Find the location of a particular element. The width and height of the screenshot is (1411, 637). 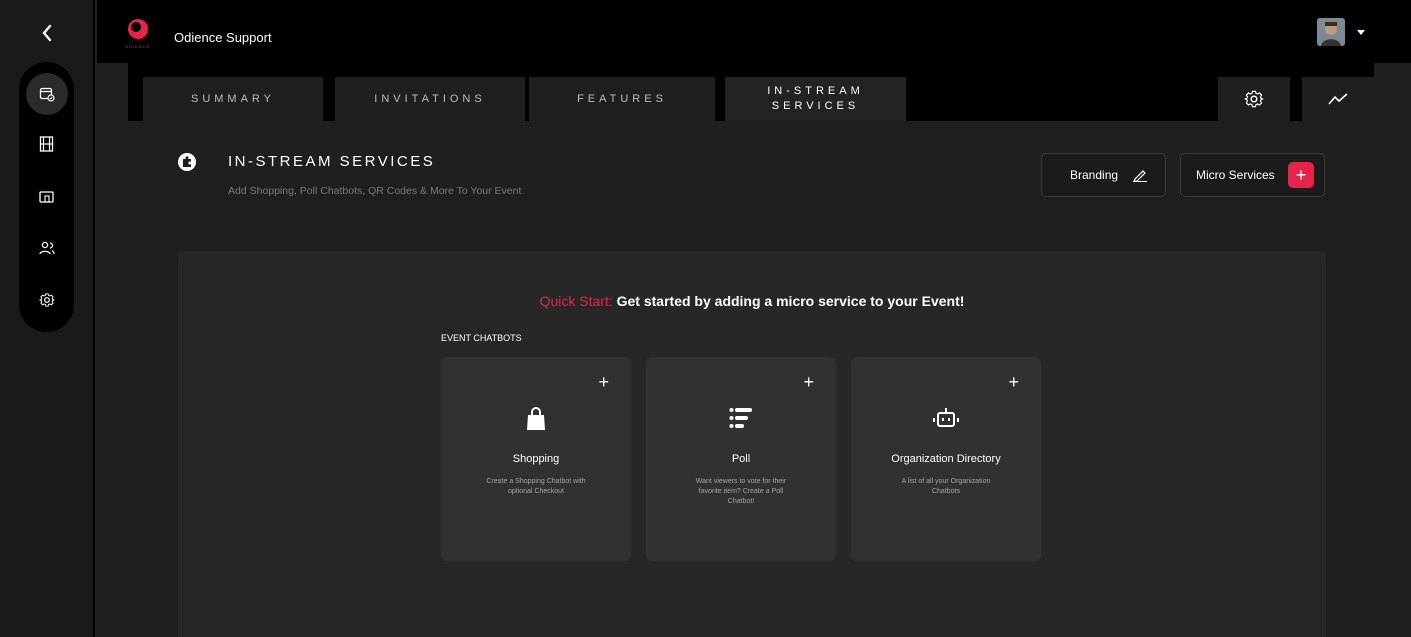

avatar is located at coordinates (1331, 32).